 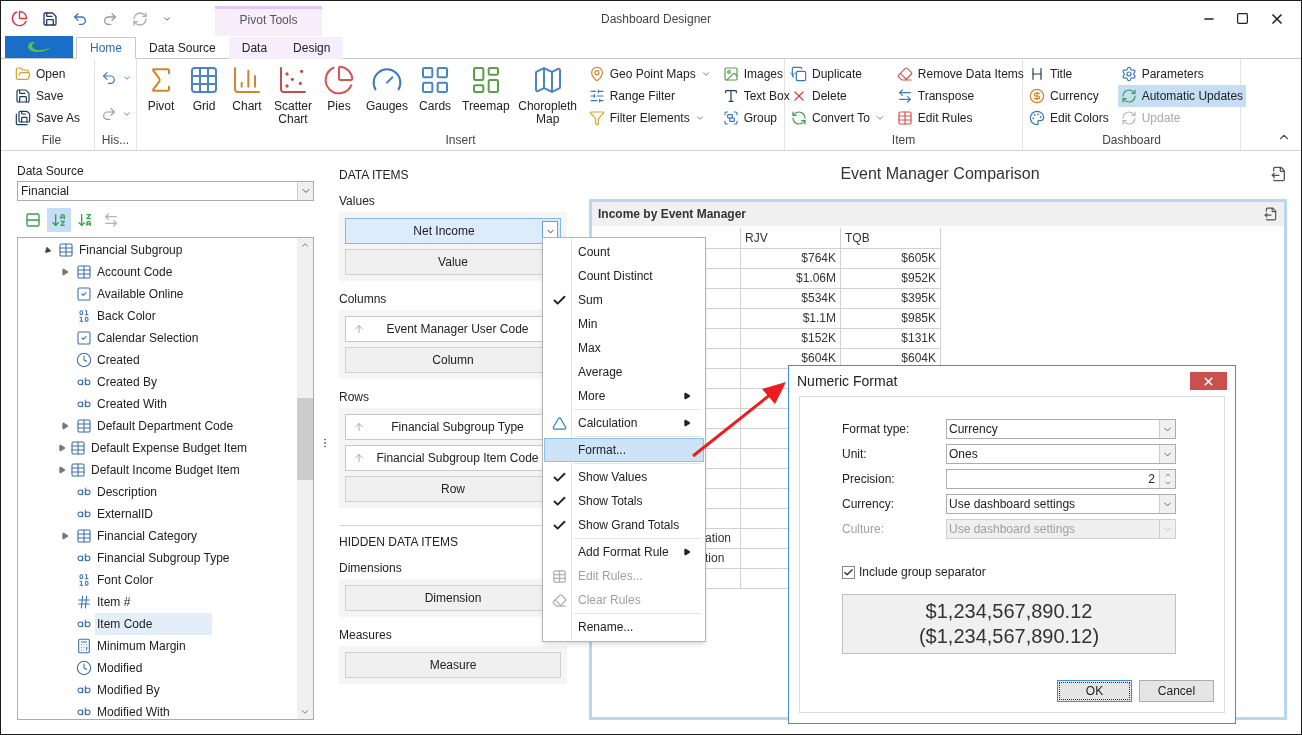 I want to click on group-label: File, so click(x=51, y=140).